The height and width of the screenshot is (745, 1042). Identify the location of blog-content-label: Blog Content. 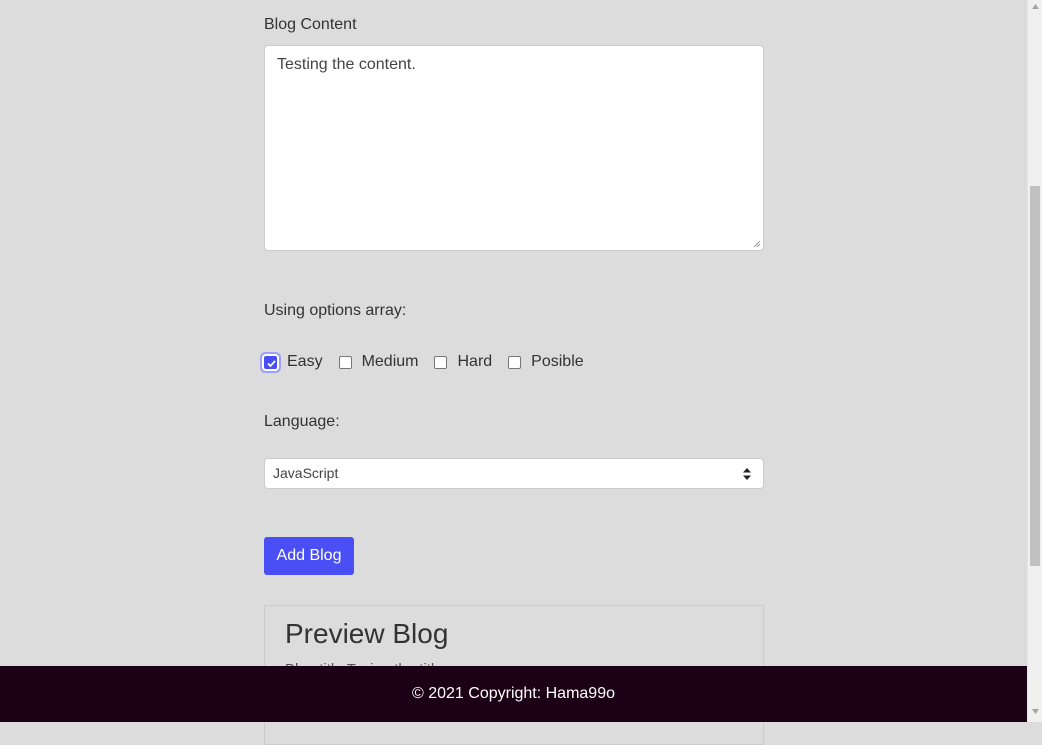
(310, 24).